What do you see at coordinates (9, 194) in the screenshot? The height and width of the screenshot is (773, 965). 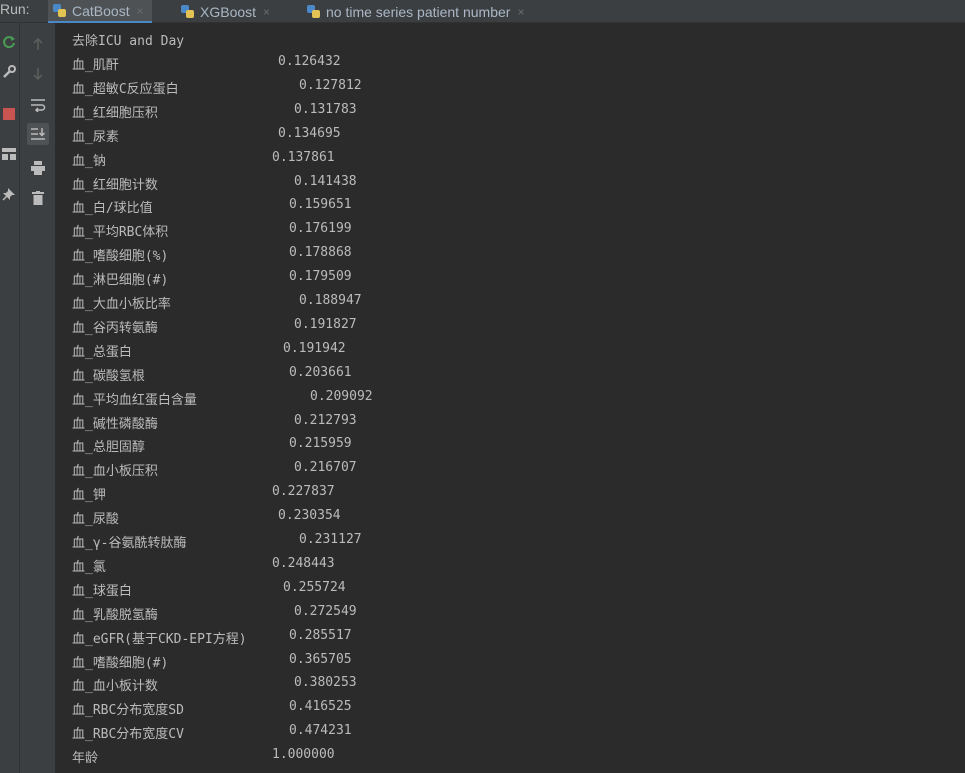 I see `pin-icon` at bounding box center [9, 194].